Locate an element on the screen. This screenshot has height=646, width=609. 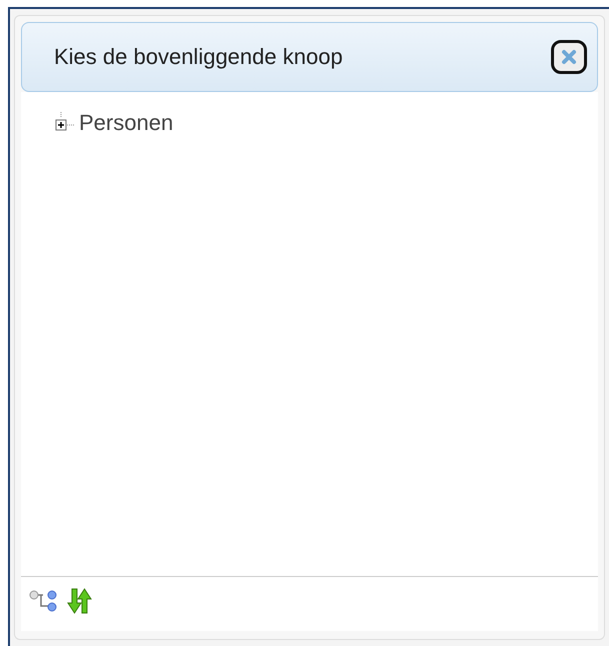
close-button is located at coordinates (569, 57).